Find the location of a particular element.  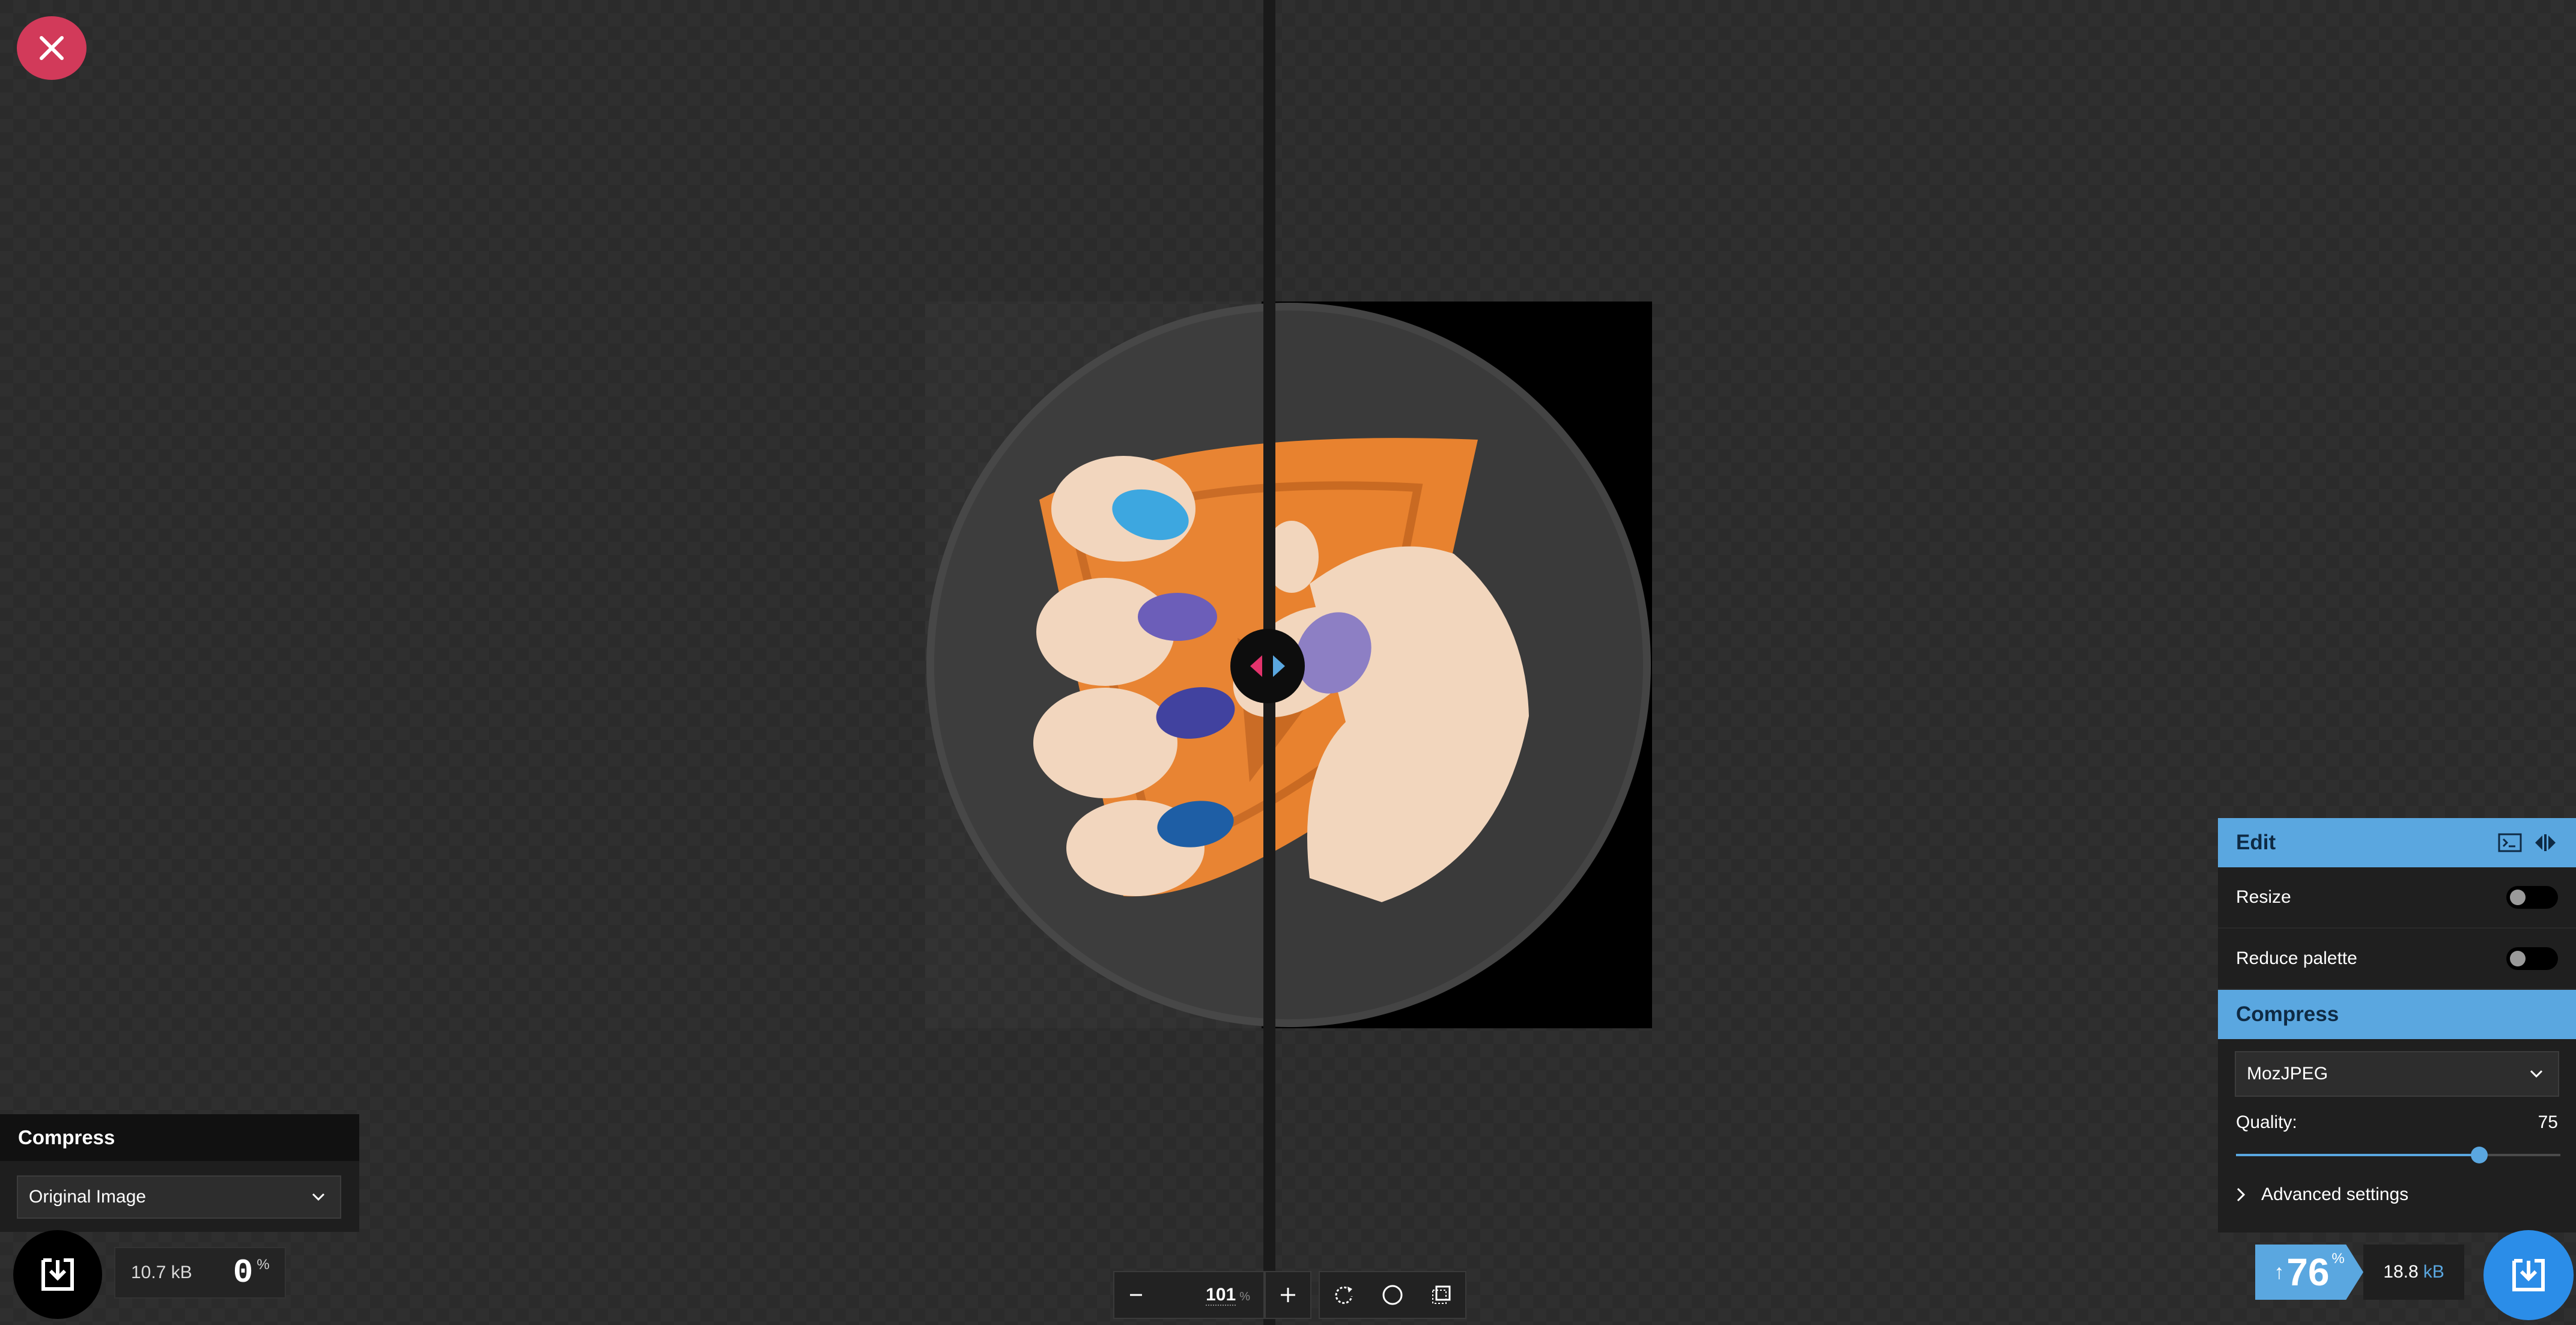

view-tools is located at coordinates (1392, 1295).